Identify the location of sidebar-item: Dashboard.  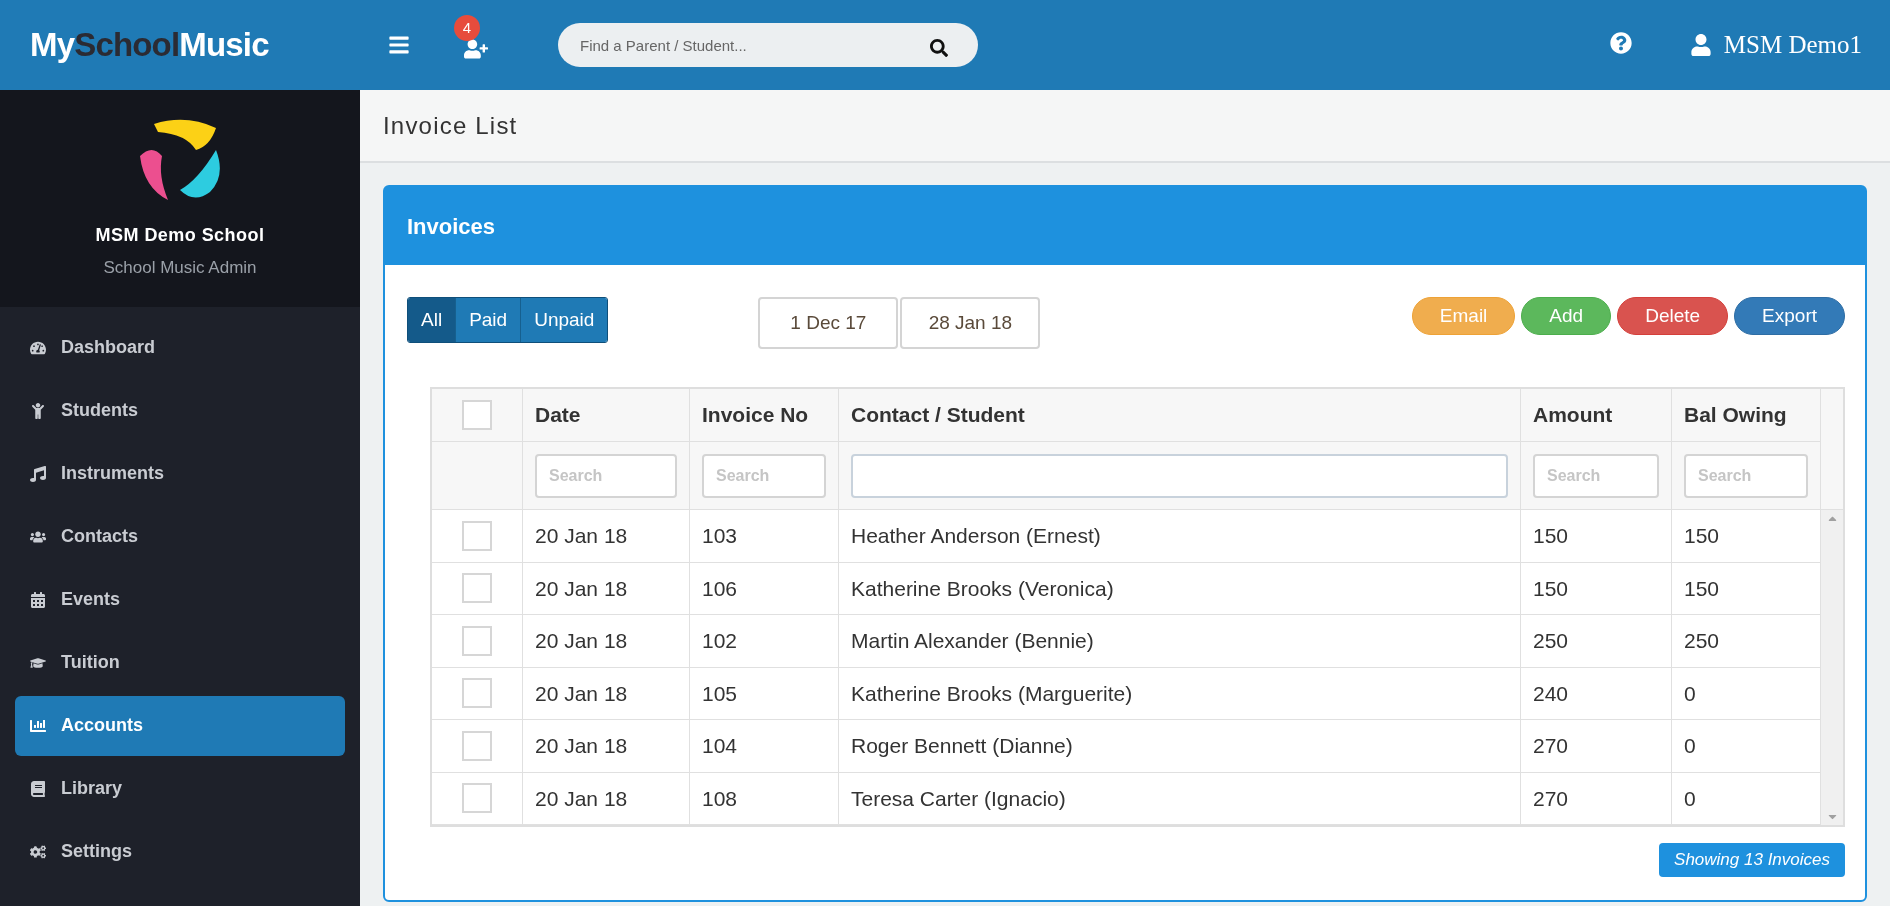
(180, 347).